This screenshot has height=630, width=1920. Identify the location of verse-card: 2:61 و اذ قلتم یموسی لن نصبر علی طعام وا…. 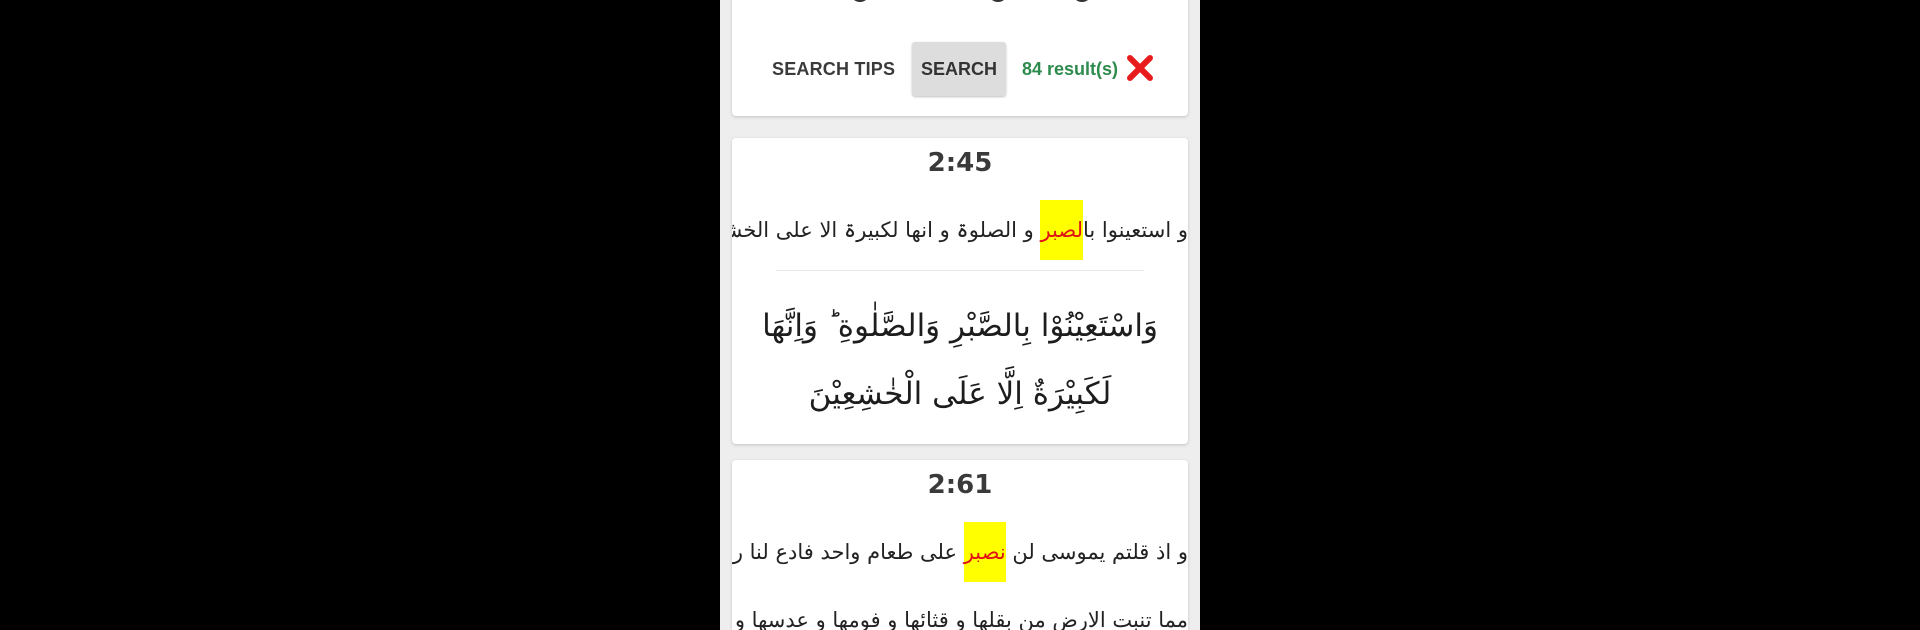
(960, 545).